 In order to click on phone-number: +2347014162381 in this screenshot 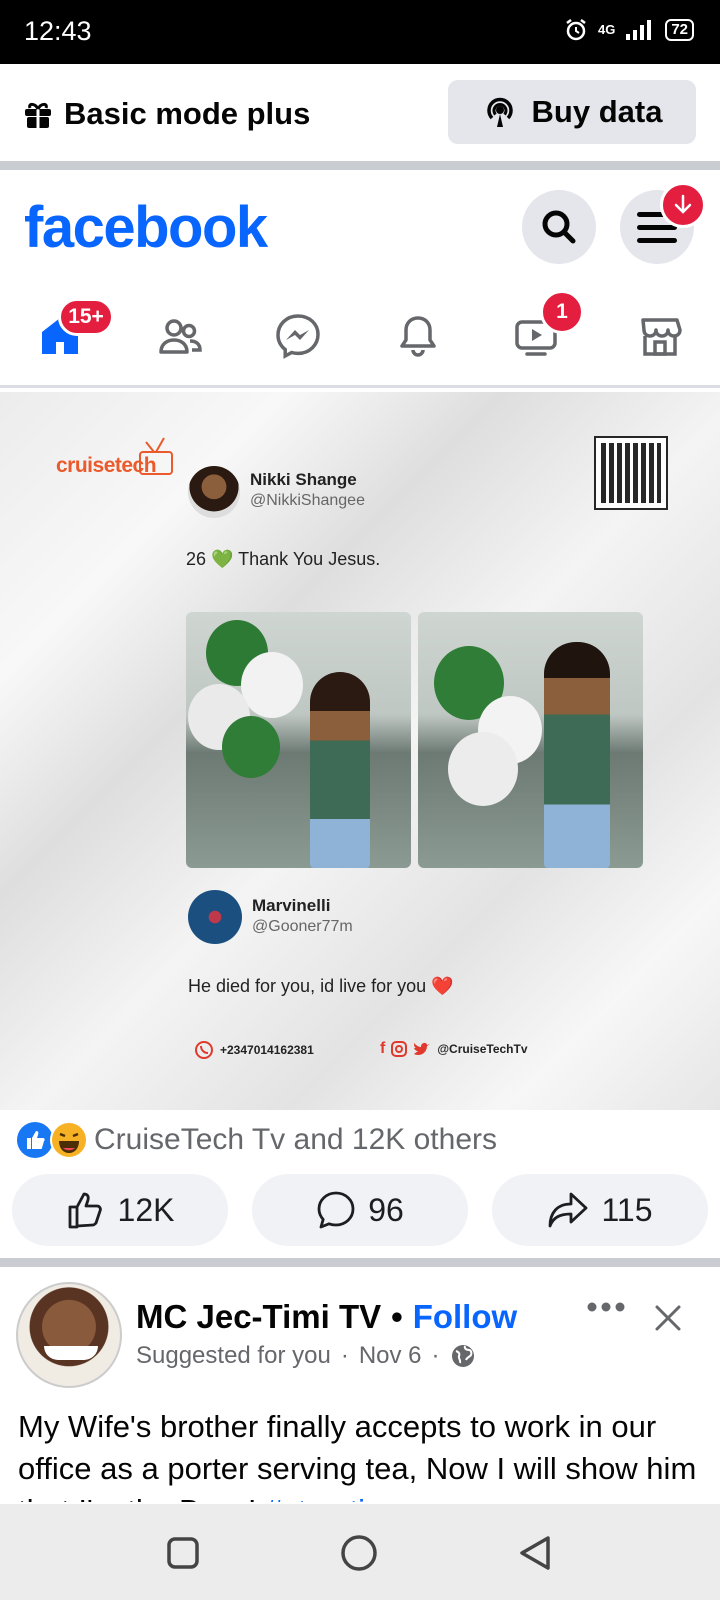, I will do `click(267, 1050)`.